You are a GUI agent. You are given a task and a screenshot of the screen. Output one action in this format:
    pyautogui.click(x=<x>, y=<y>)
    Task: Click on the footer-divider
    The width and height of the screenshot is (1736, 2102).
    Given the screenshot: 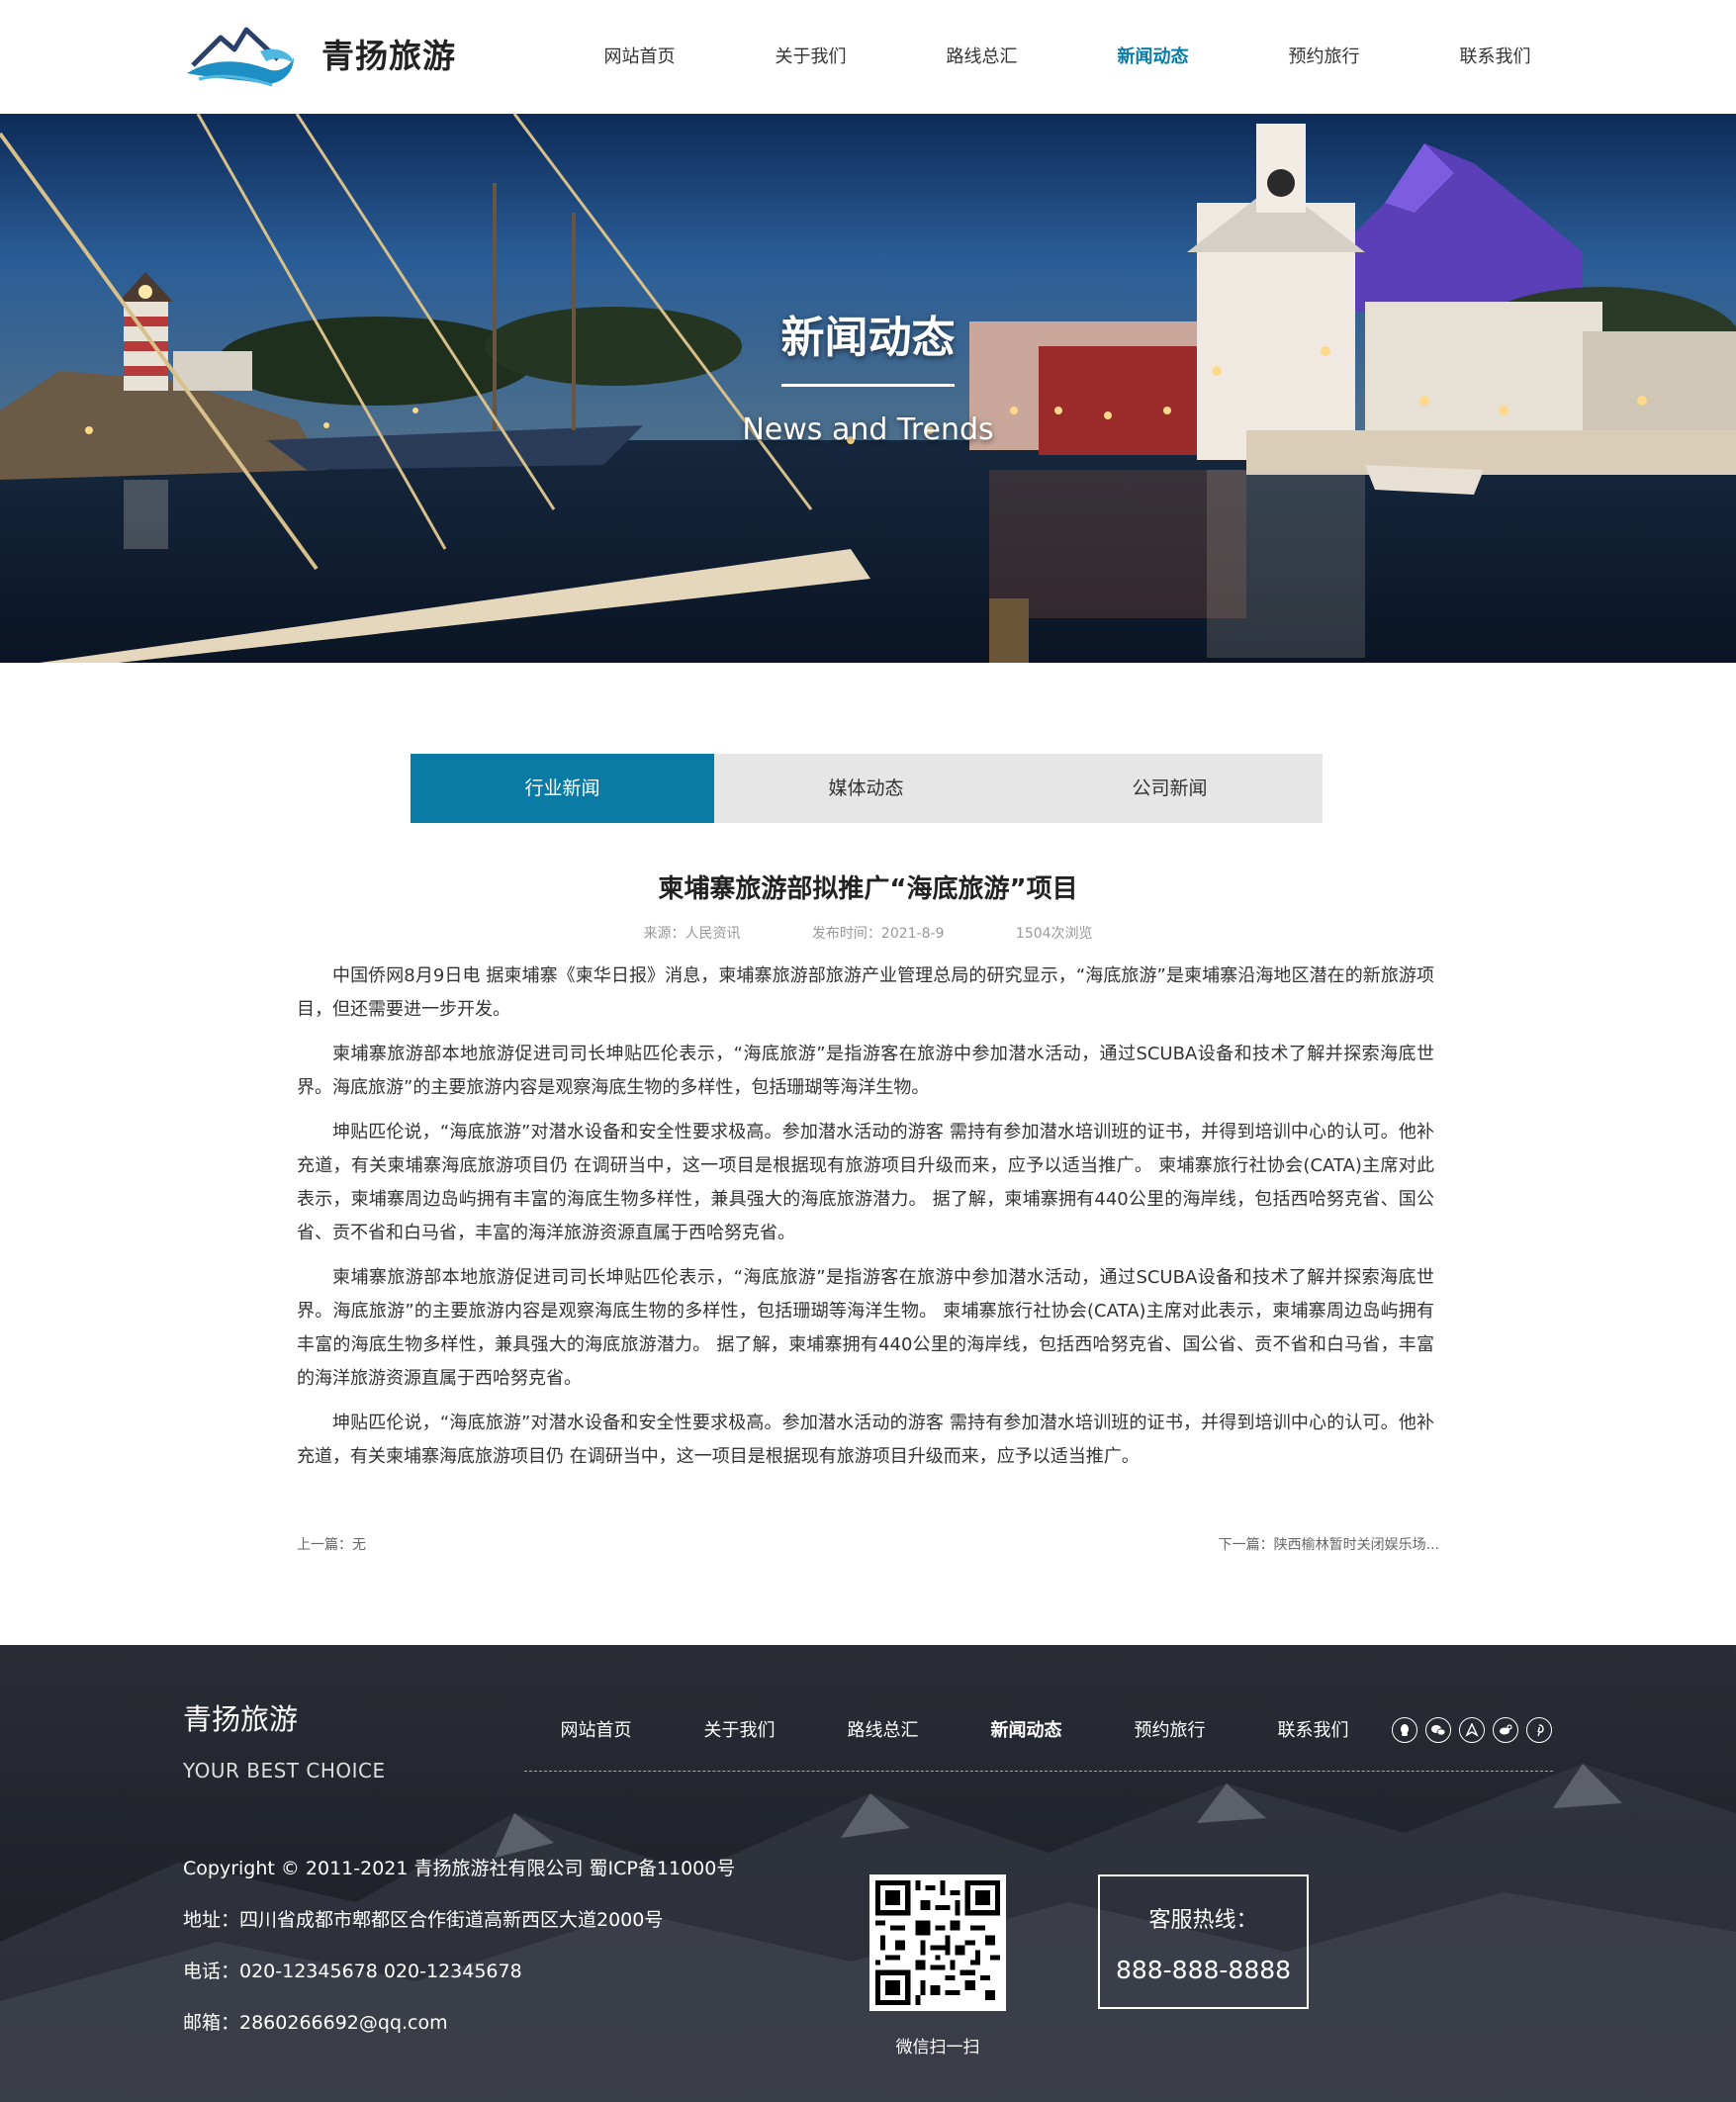 What is the action you would take?
    pyautogui.click(x=1038, y=1771)
    